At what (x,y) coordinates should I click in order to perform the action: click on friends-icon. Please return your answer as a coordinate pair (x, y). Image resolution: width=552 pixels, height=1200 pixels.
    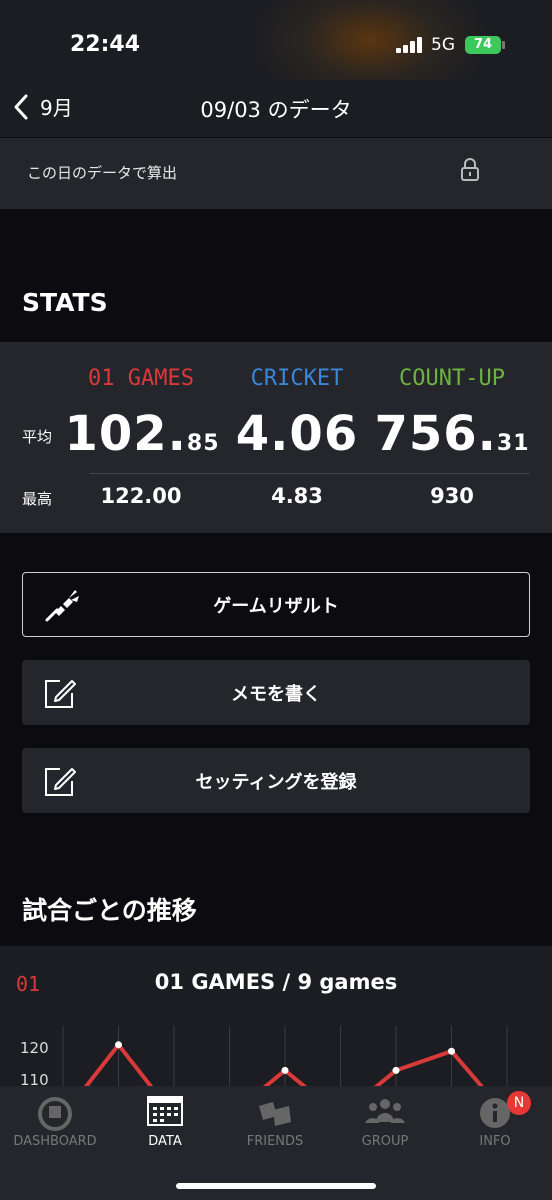
    Looking at the image, I should click on (275, 1114).